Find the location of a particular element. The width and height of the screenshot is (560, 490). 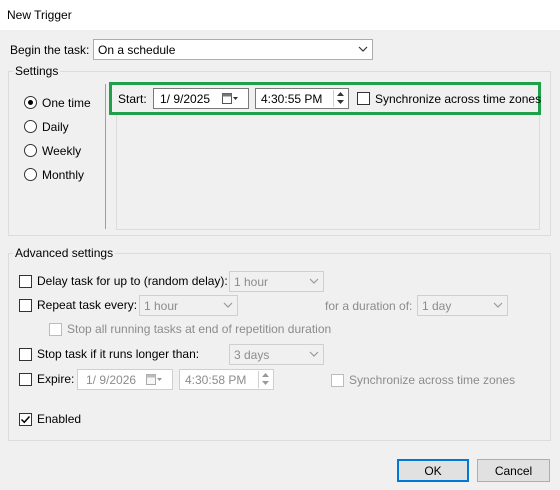

radio-daily: Daily is located at coordinates (64, 127).